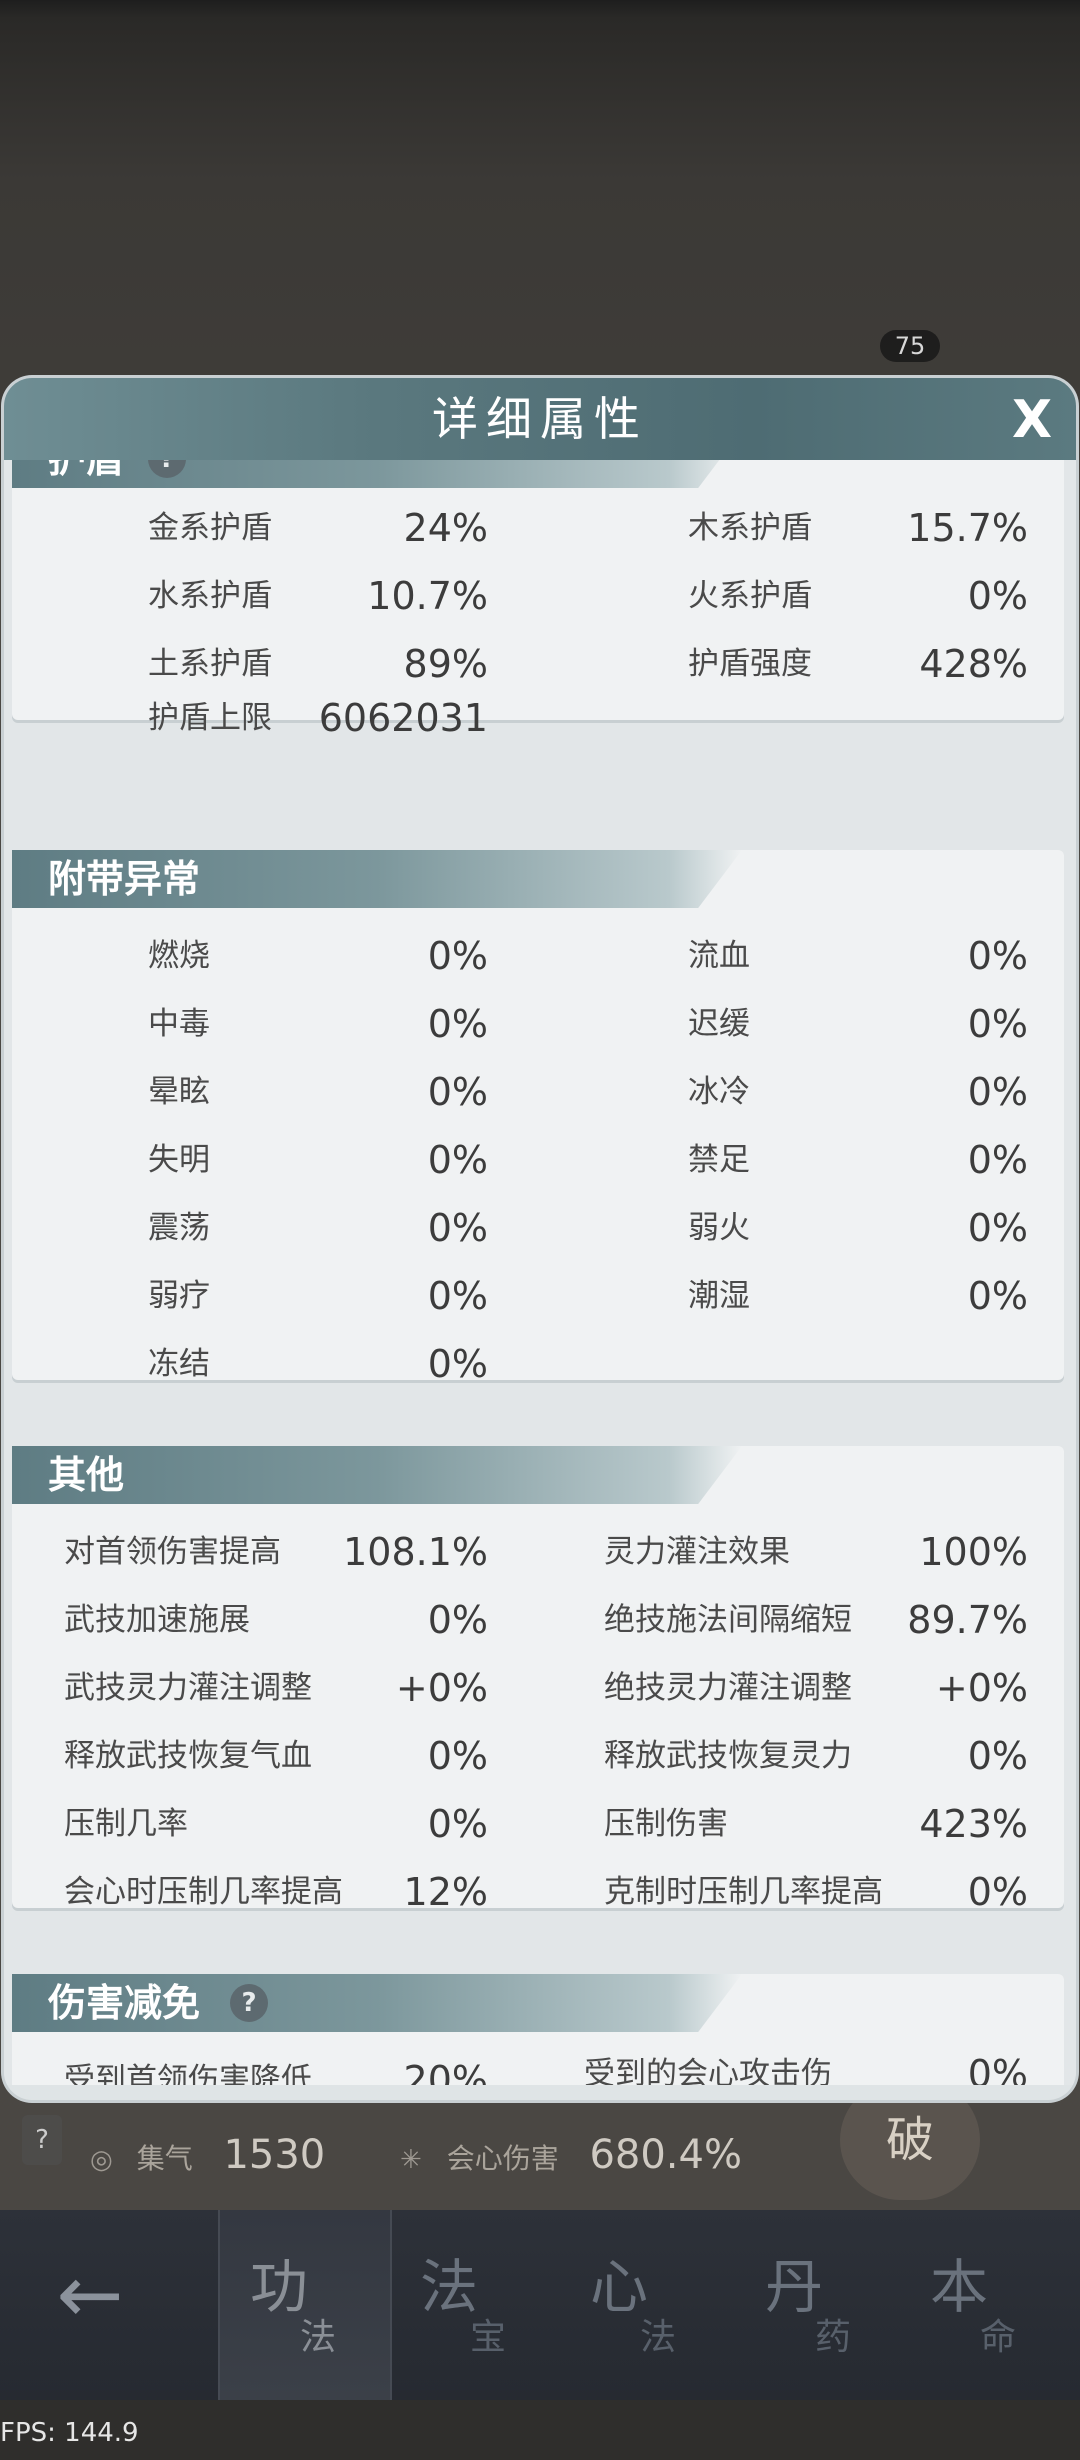  I want to click on level-badge: 75, so click(910, 346).